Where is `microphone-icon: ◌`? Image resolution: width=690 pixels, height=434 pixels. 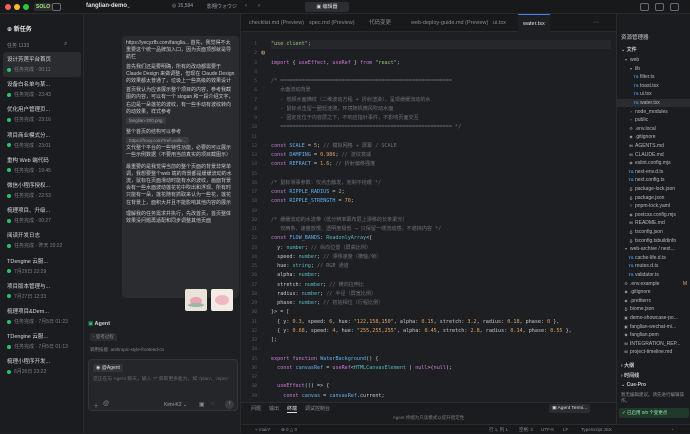 microphone-icon: ◌ is located at coordinates (213, 404).